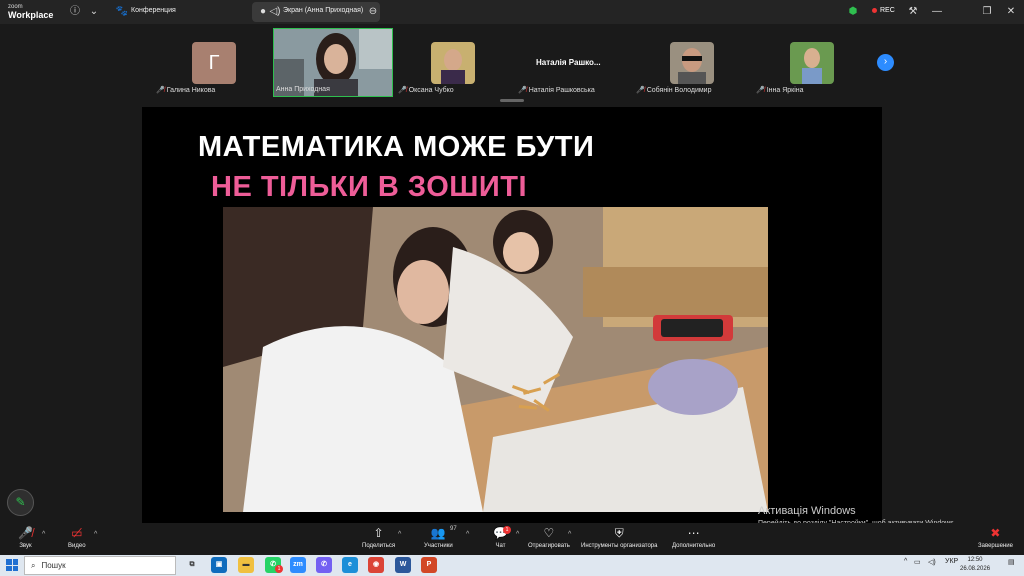  I want to click on edge-icon: e, so click(350, 565).